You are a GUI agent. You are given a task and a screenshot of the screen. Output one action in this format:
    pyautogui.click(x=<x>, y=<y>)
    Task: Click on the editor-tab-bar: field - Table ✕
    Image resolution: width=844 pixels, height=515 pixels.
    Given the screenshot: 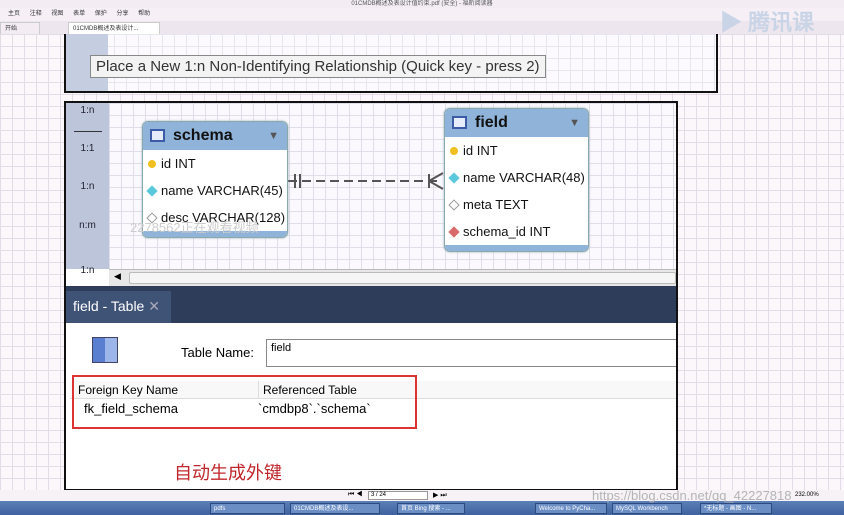 What is the action you would take?
    pyautogui.click(x=371, y=304)
    